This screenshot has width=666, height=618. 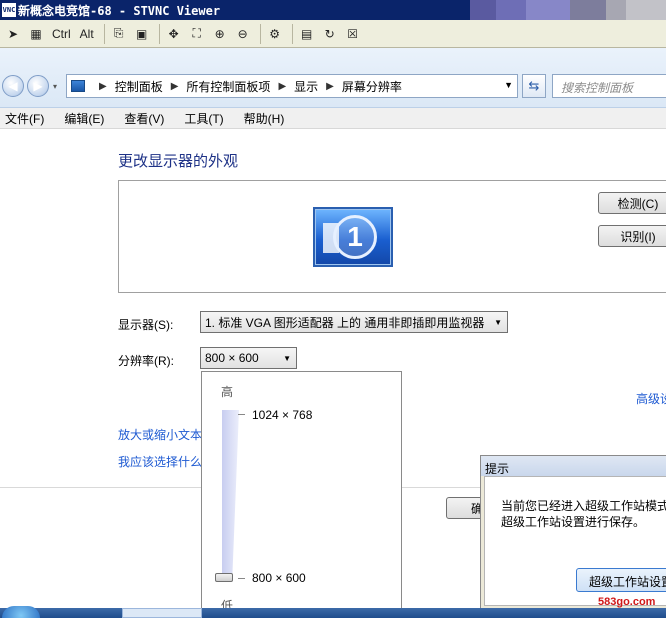 What do you see at coordinates (78, 86) in the screenshot?
I see `control-panel-icon` at bounding box center [78, 86].